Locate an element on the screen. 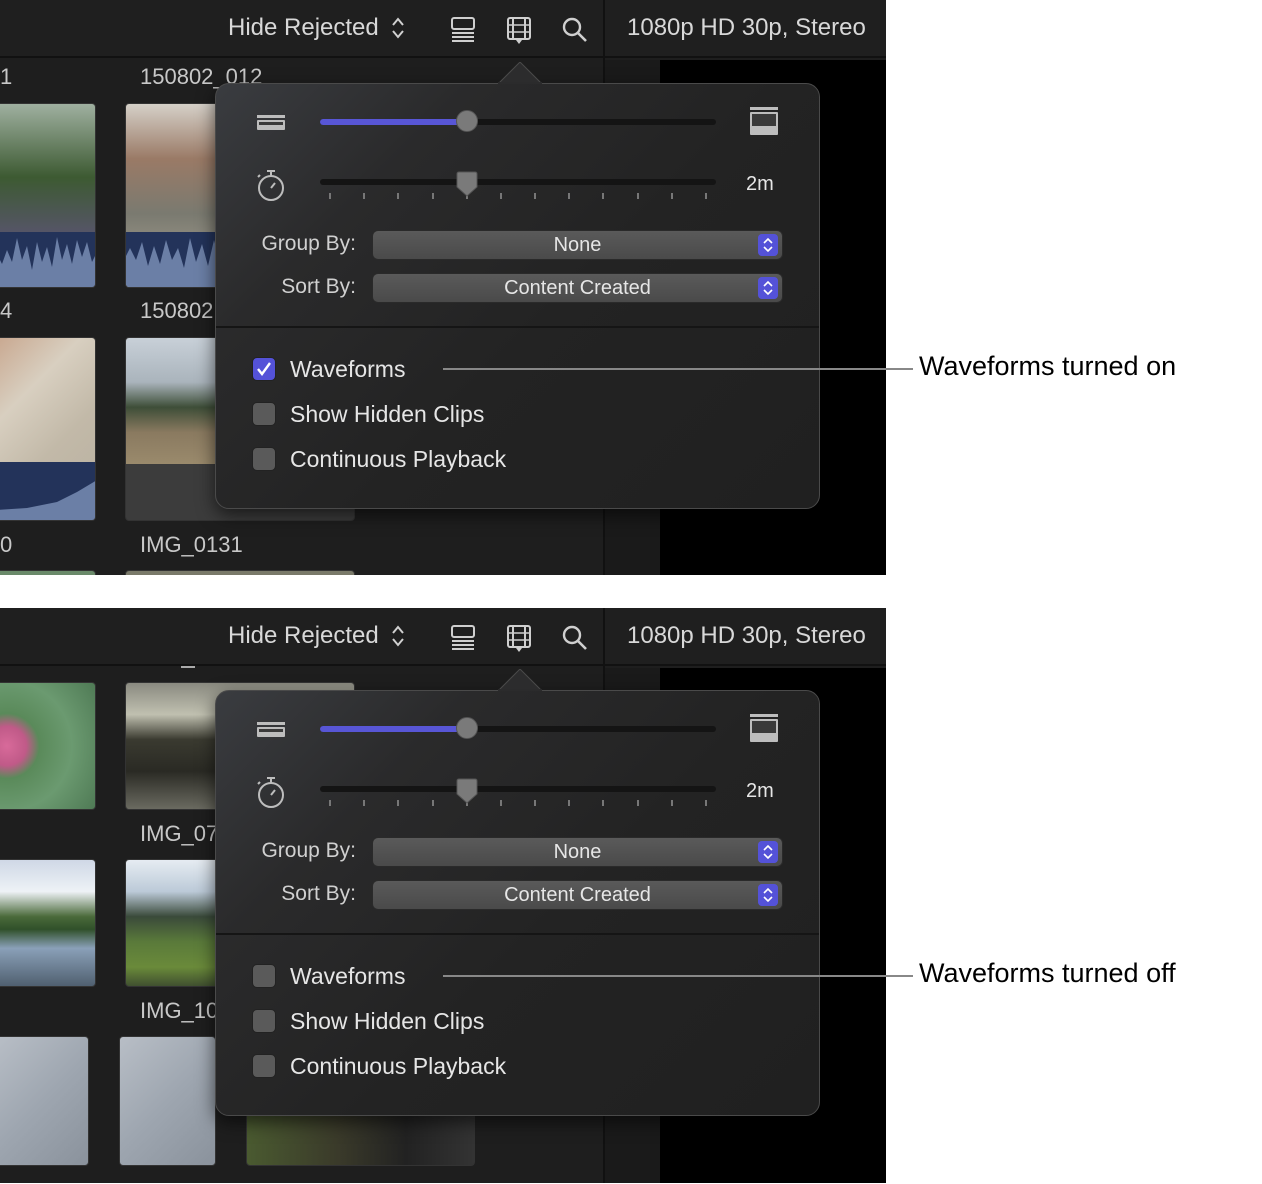  clip-name: IMG_10 is located at coordinates (179, 1010).